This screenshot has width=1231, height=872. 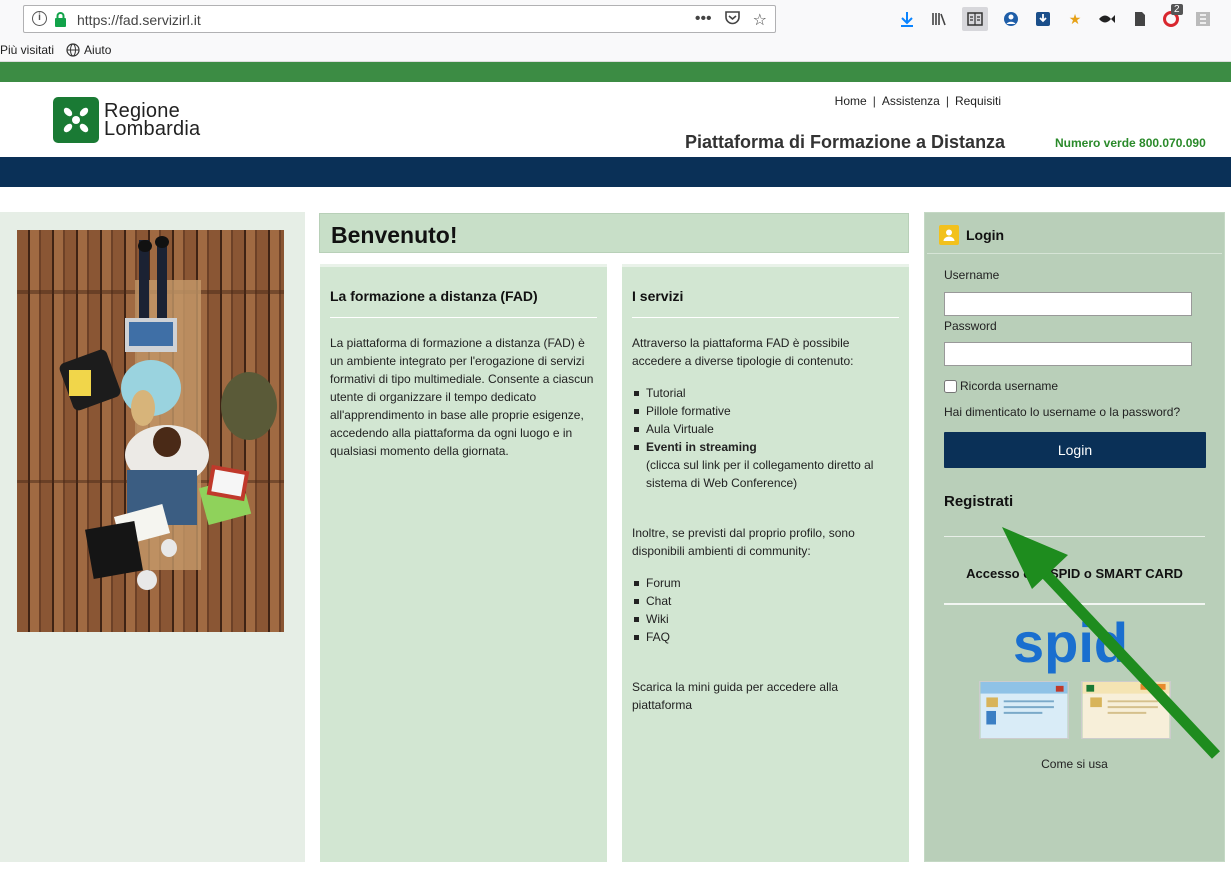 What do you see at coordinates (60, 19) in the screenshot?
I see `lock-icon` at bounding box center [60, 19].